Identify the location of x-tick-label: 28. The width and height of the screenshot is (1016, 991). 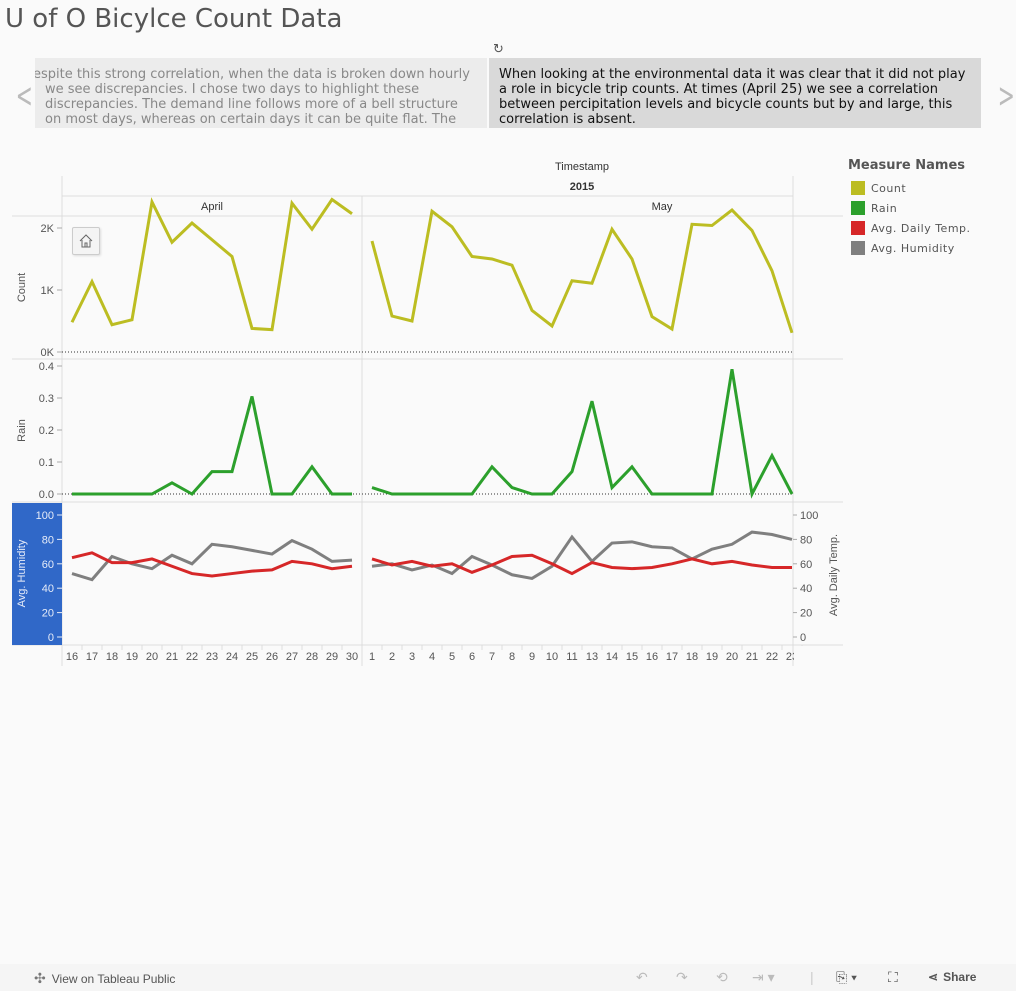
(312, 657).